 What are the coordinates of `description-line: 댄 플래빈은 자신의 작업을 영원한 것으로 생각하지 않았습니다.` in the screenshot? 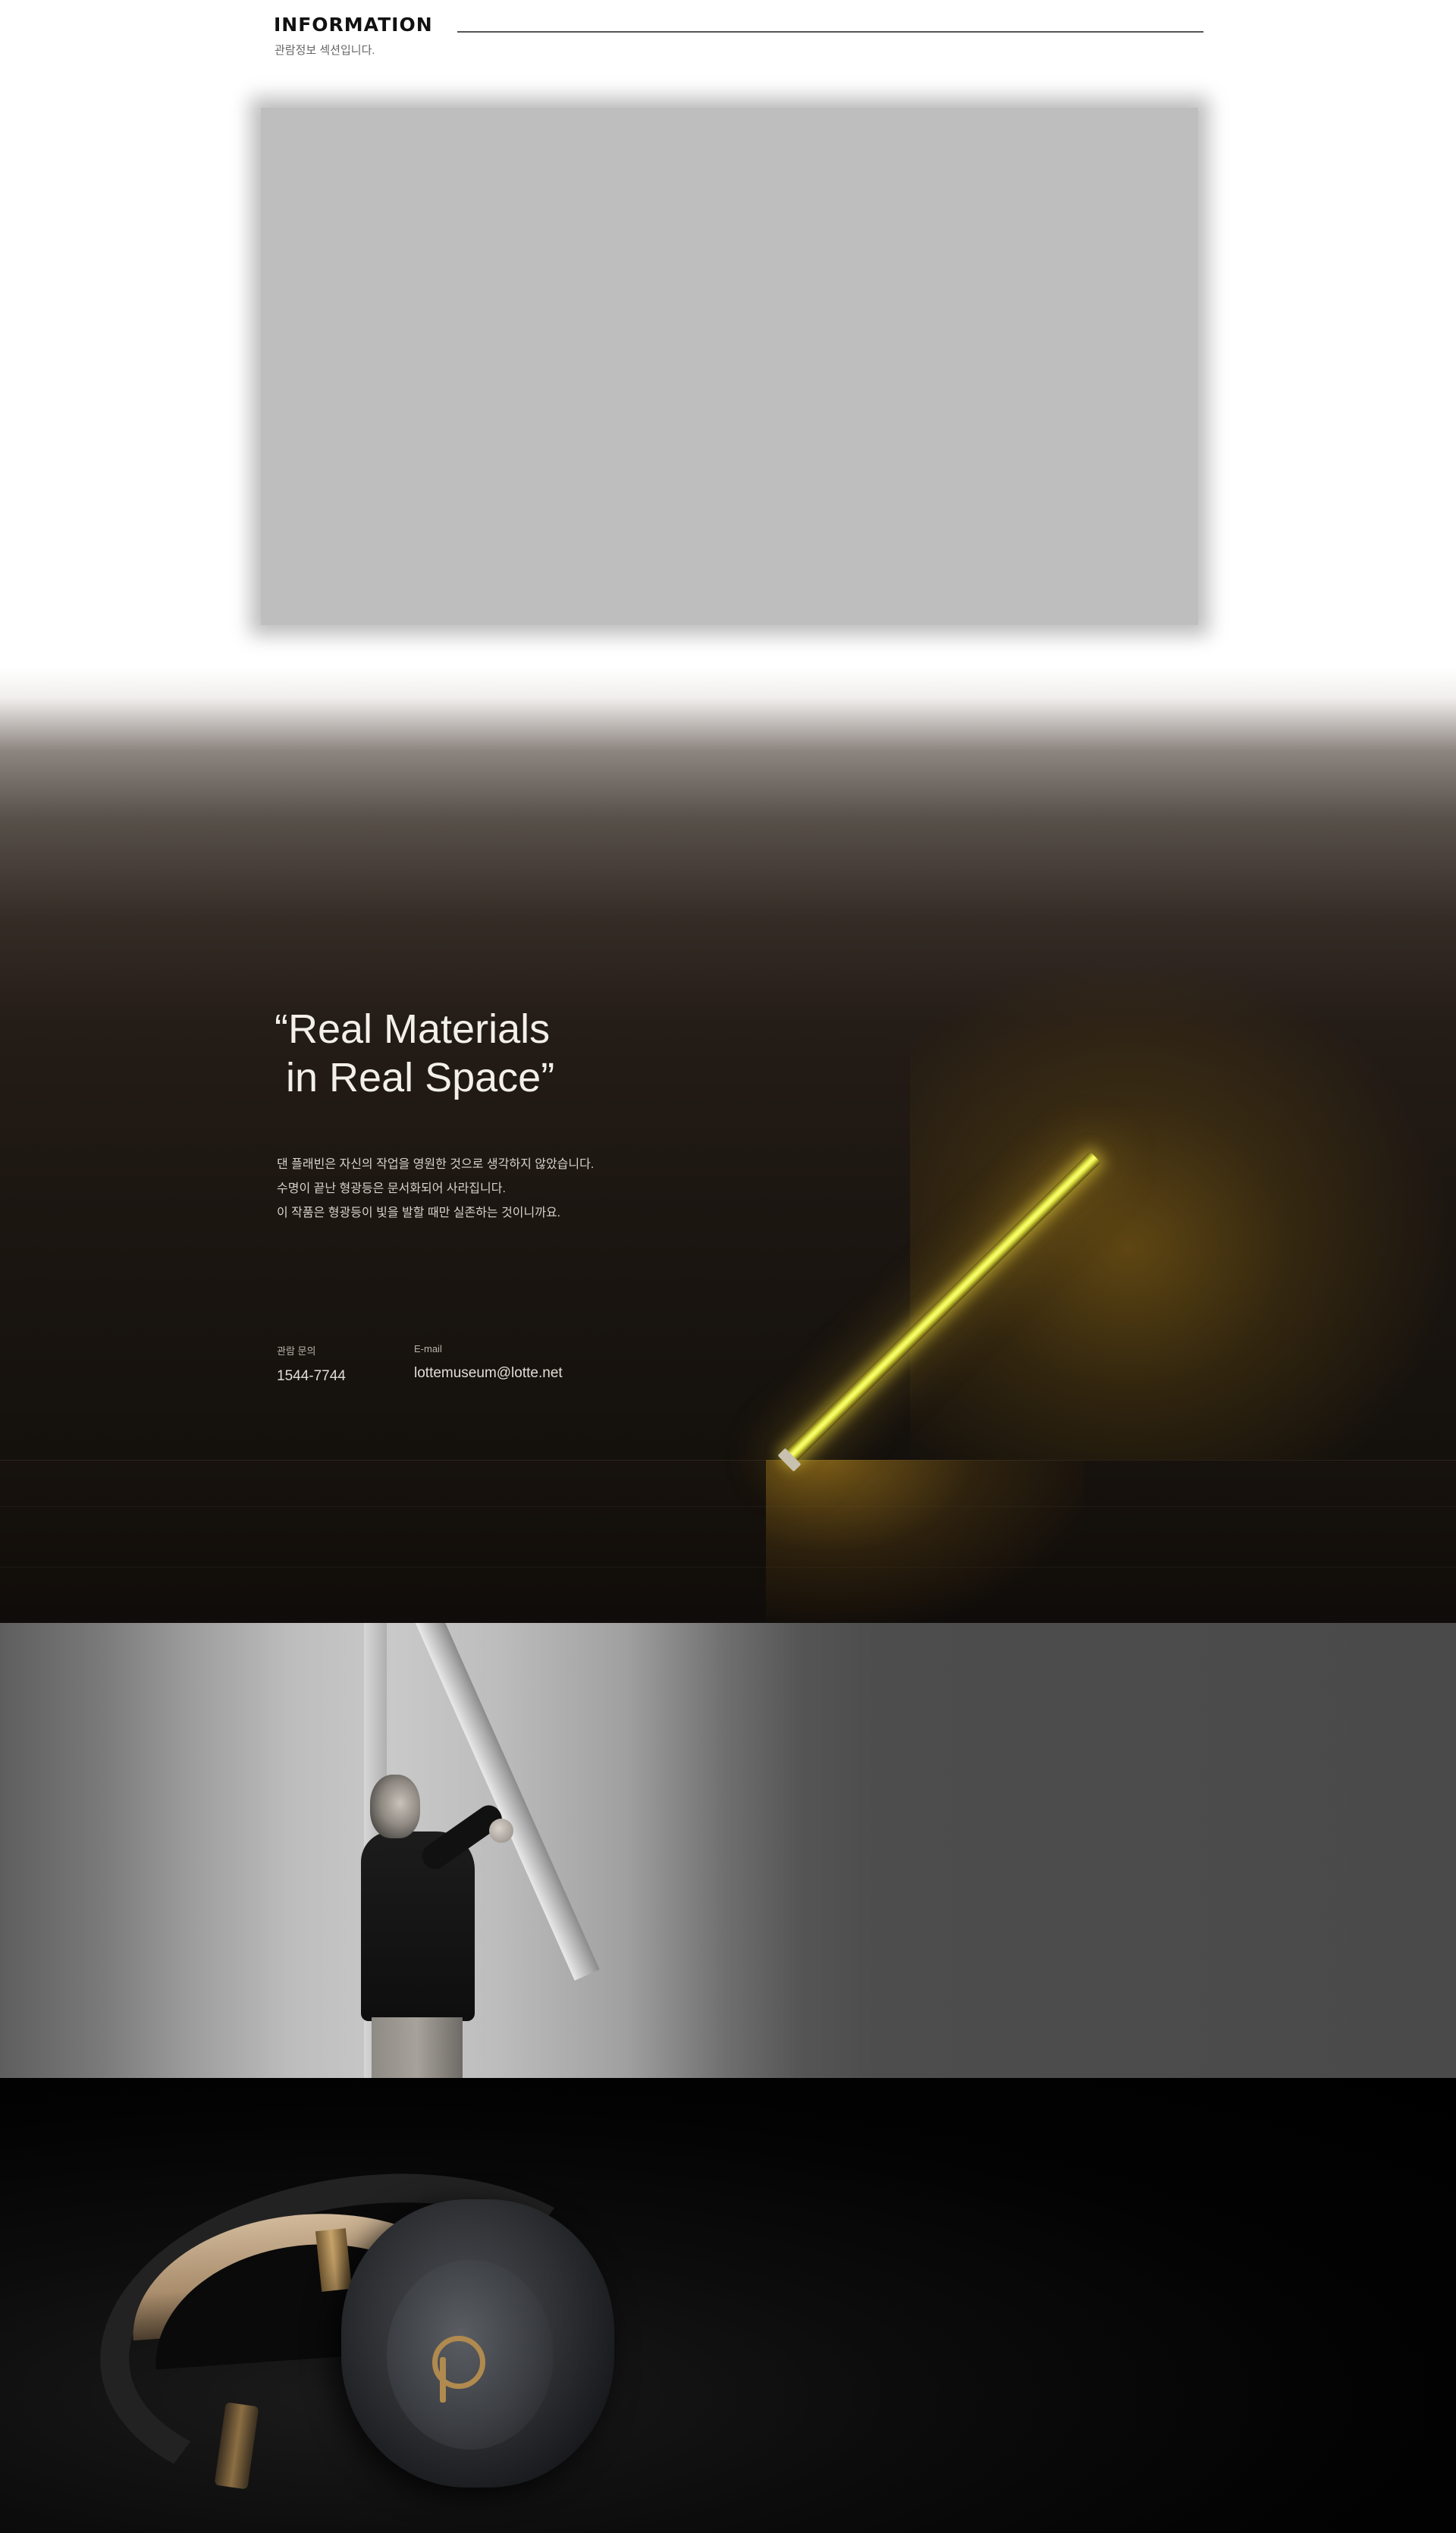 It's located at (436, 1164).